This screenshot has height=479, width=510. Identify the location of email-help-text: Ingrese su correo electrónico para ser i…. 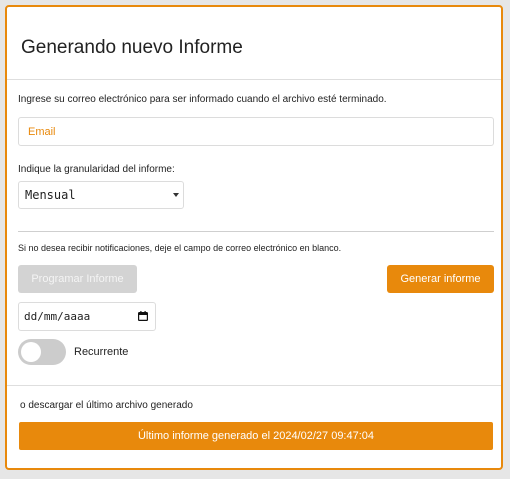
(202, 99).